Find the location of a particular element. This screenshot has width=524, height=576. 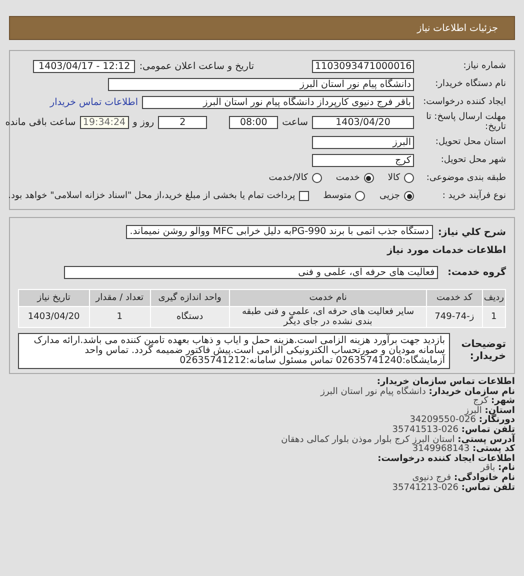

column-header: تعداد / مقدار is located at coordinates (119, 298).